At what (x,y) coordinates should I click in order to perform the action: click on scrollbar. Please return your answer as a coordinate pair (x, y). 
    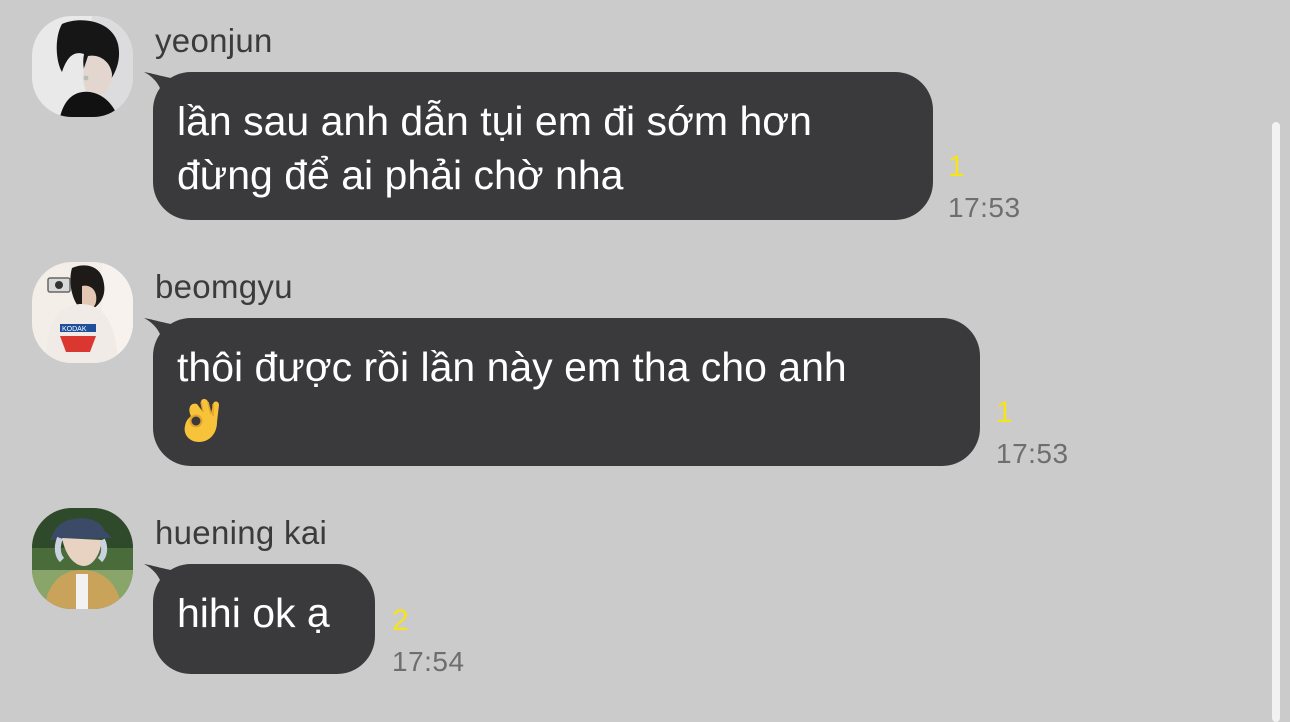
    Looking at the image, I should click on (1276, 422).